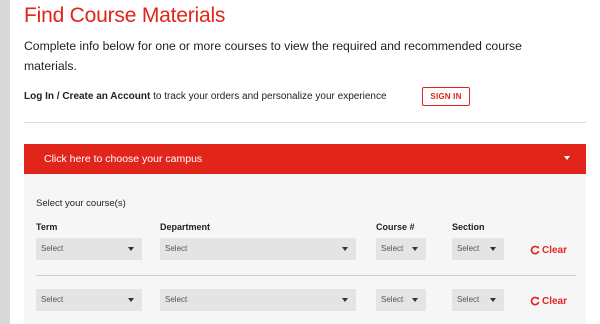 This screenshot has width=600, height=324. What do you see at coordinates (395, 227) in the screenshot?
I see `course-number-column-header: Course #` at bounding box center [395, 227].